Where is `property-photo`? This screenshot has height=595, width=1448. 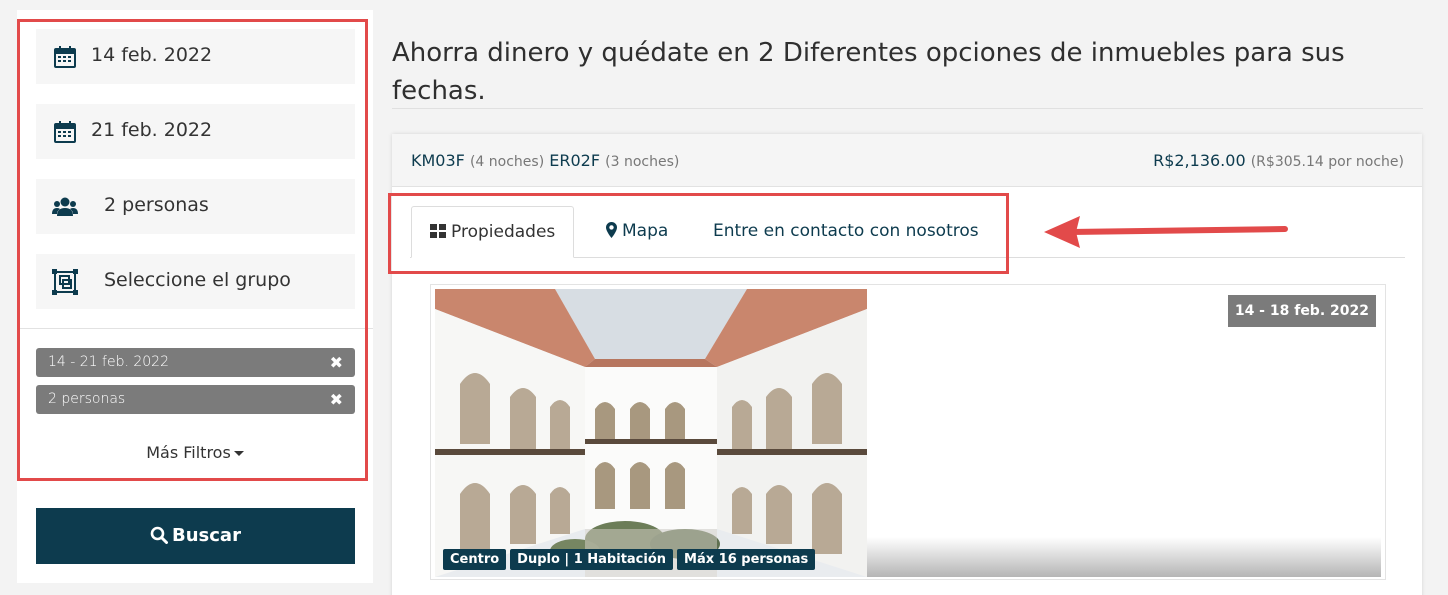
property-photo is located at coordinates (651, 433).